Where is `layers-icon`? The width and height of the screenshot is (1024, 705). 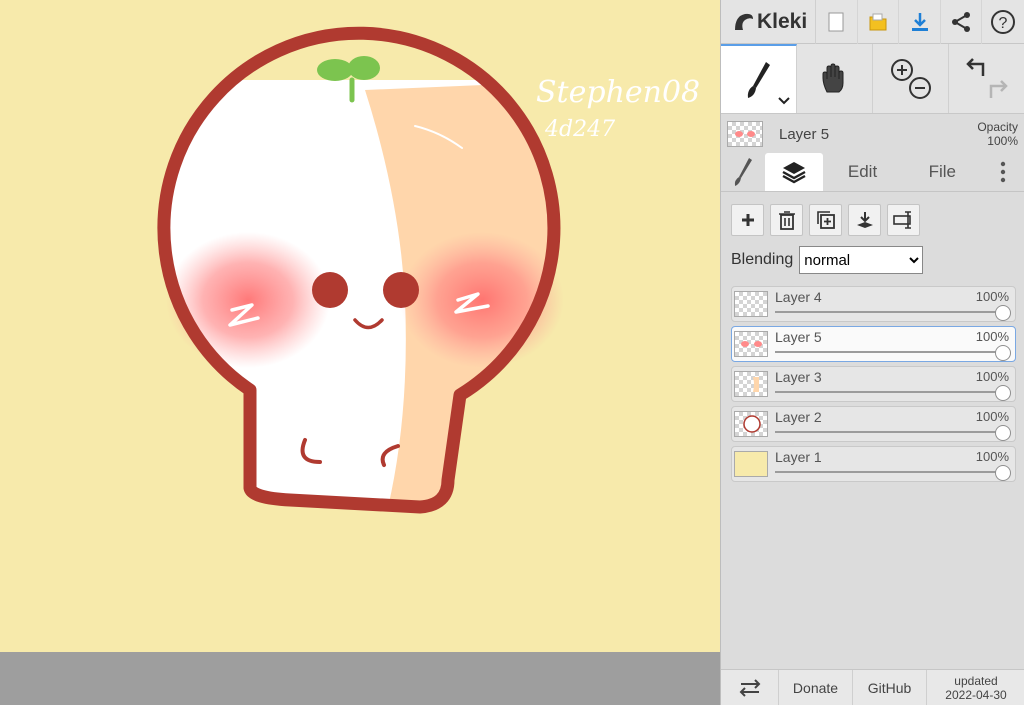
layers-icon is located at coordinates (794, 173).